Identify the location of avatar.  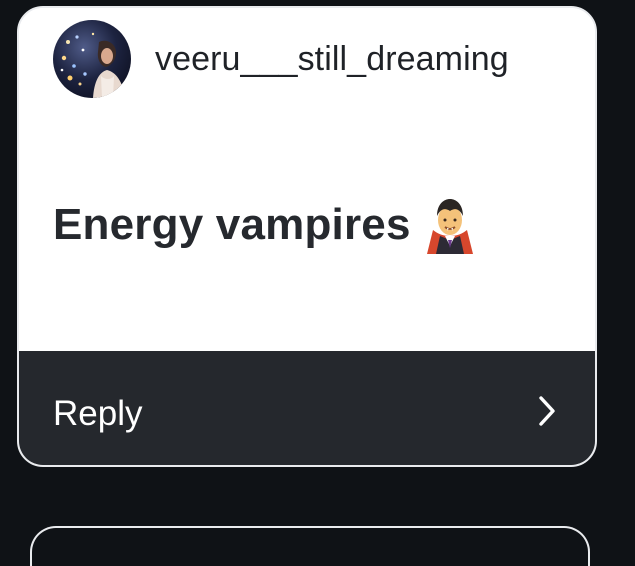
(92, 59).